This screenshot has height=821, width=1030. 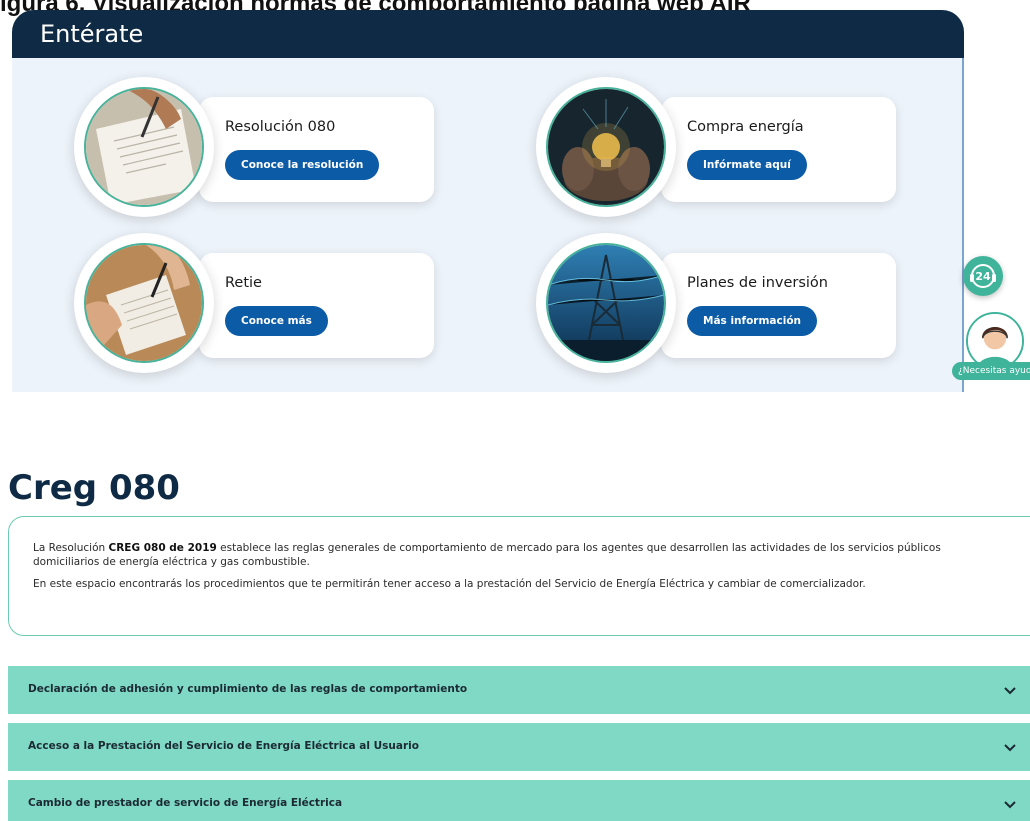 I want to click on support-24-label: 24, so click(x=983, y=276).